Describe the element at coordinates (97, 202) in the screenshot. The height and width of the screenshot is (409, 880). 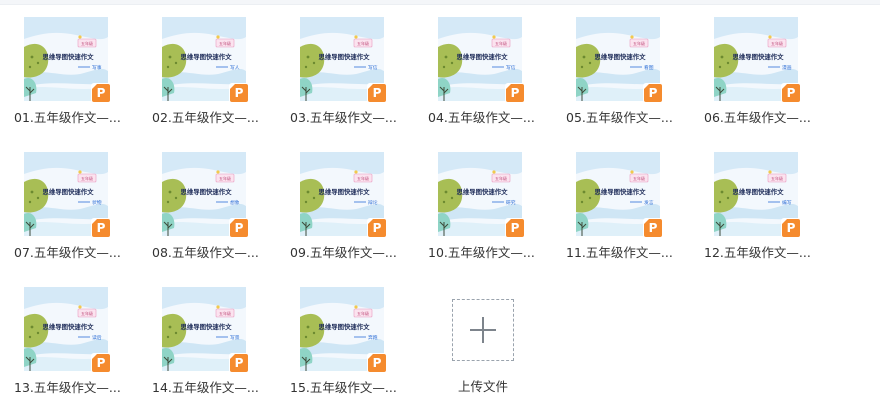
I see `slide-subtitle: 状物` at that location.